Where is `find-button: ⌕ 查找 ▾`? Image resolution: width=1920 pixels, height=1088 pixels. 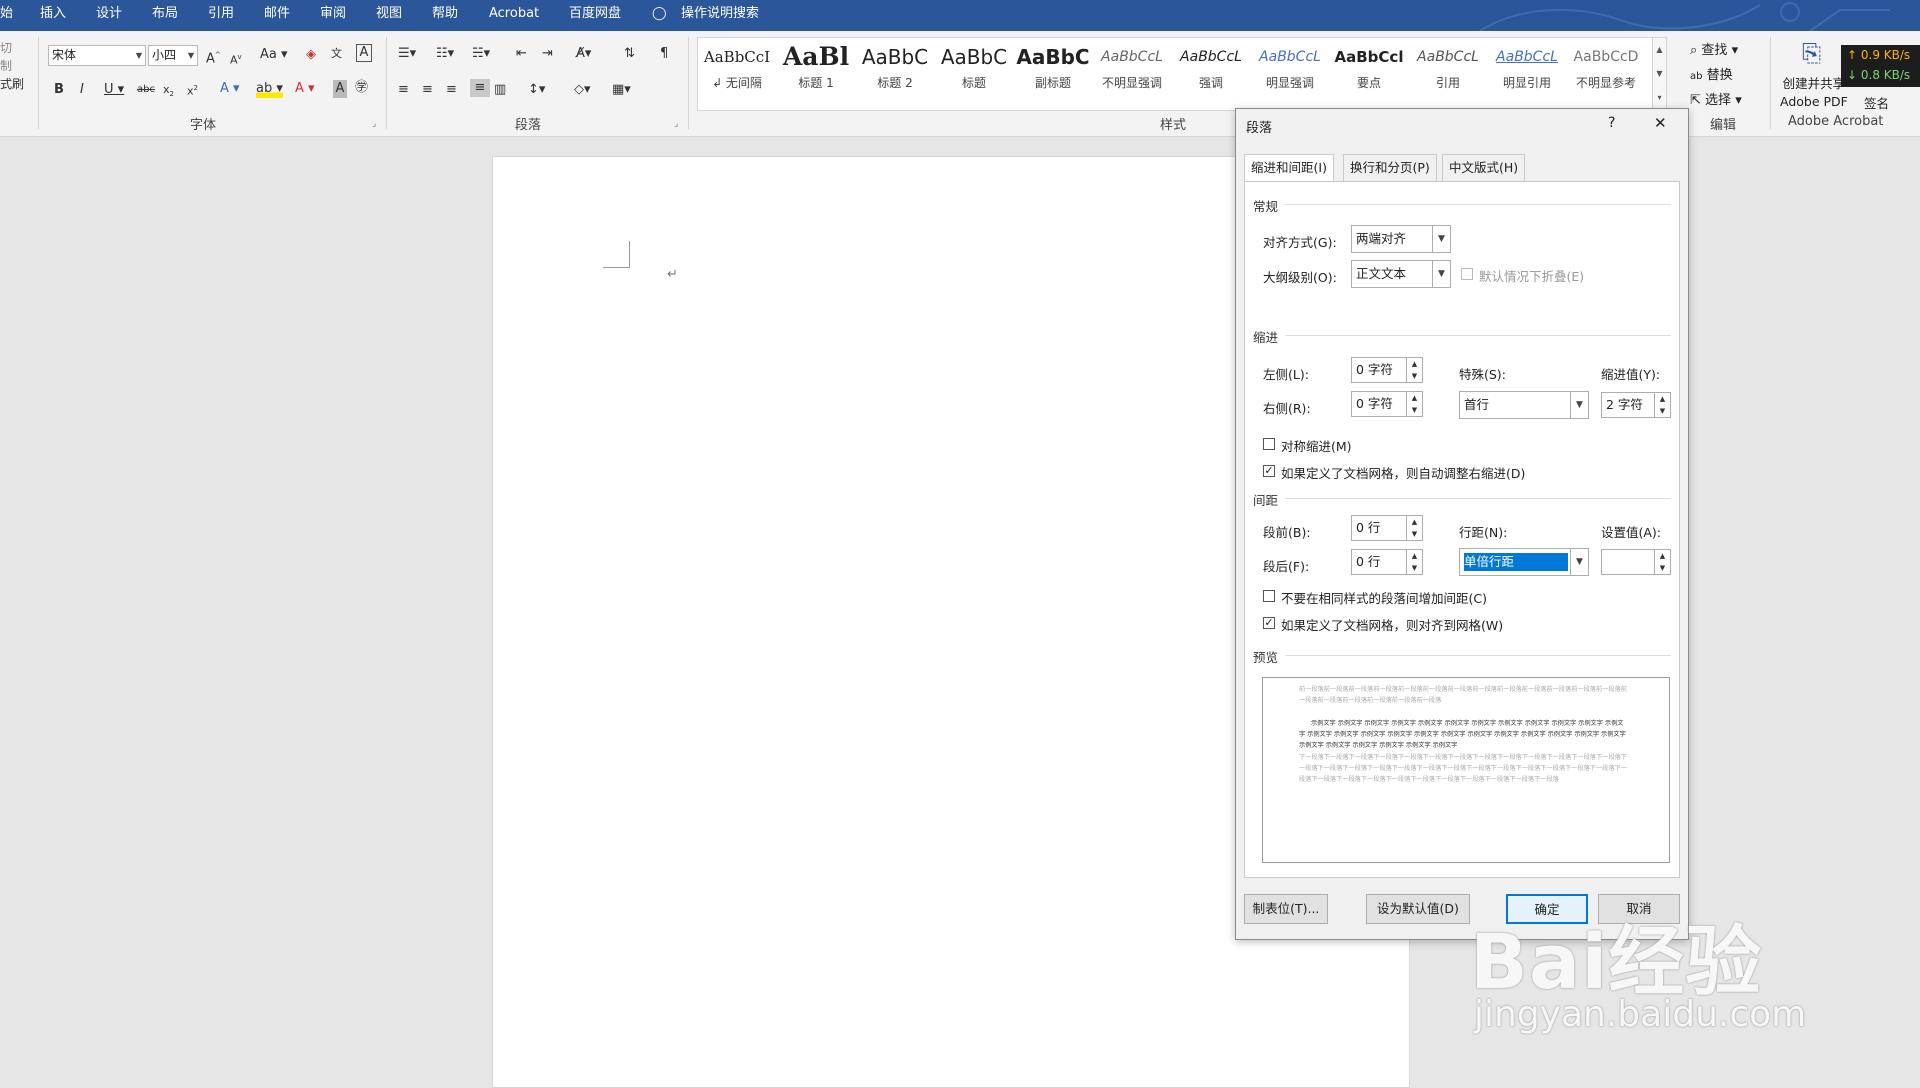 find-button: ⌕ 查找 ▾ is located at coordinates (1714, 48).